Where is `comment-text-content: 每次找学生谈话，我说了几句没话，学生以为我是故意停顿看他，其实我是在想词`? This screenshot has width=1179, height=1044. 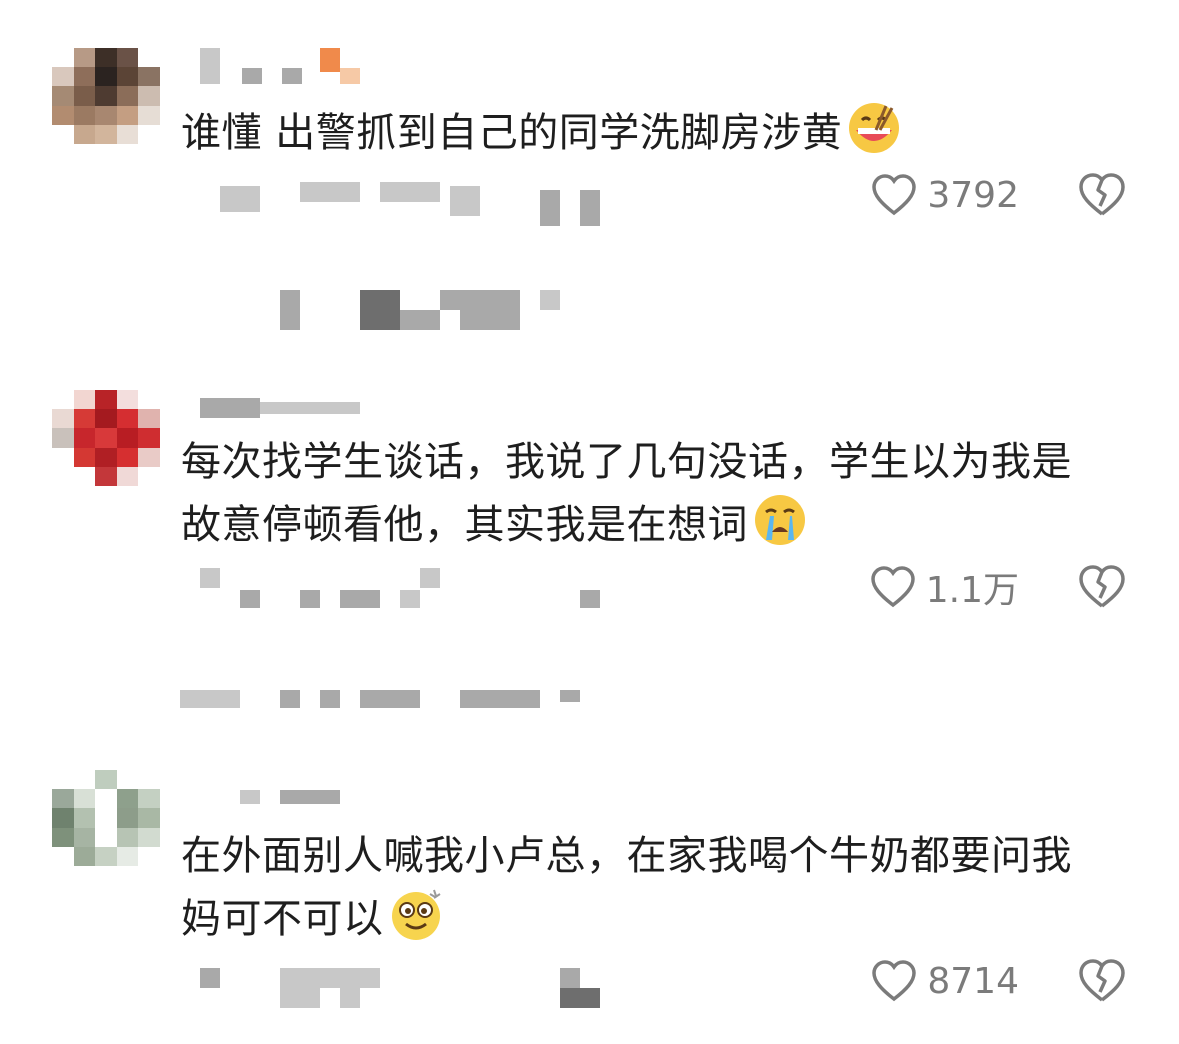
comment-text-content: 每次找学生谈话，我说了几句没话，学生以为我是故意停顿看他，其实我是在想词 is located at coordinates (626, 493).